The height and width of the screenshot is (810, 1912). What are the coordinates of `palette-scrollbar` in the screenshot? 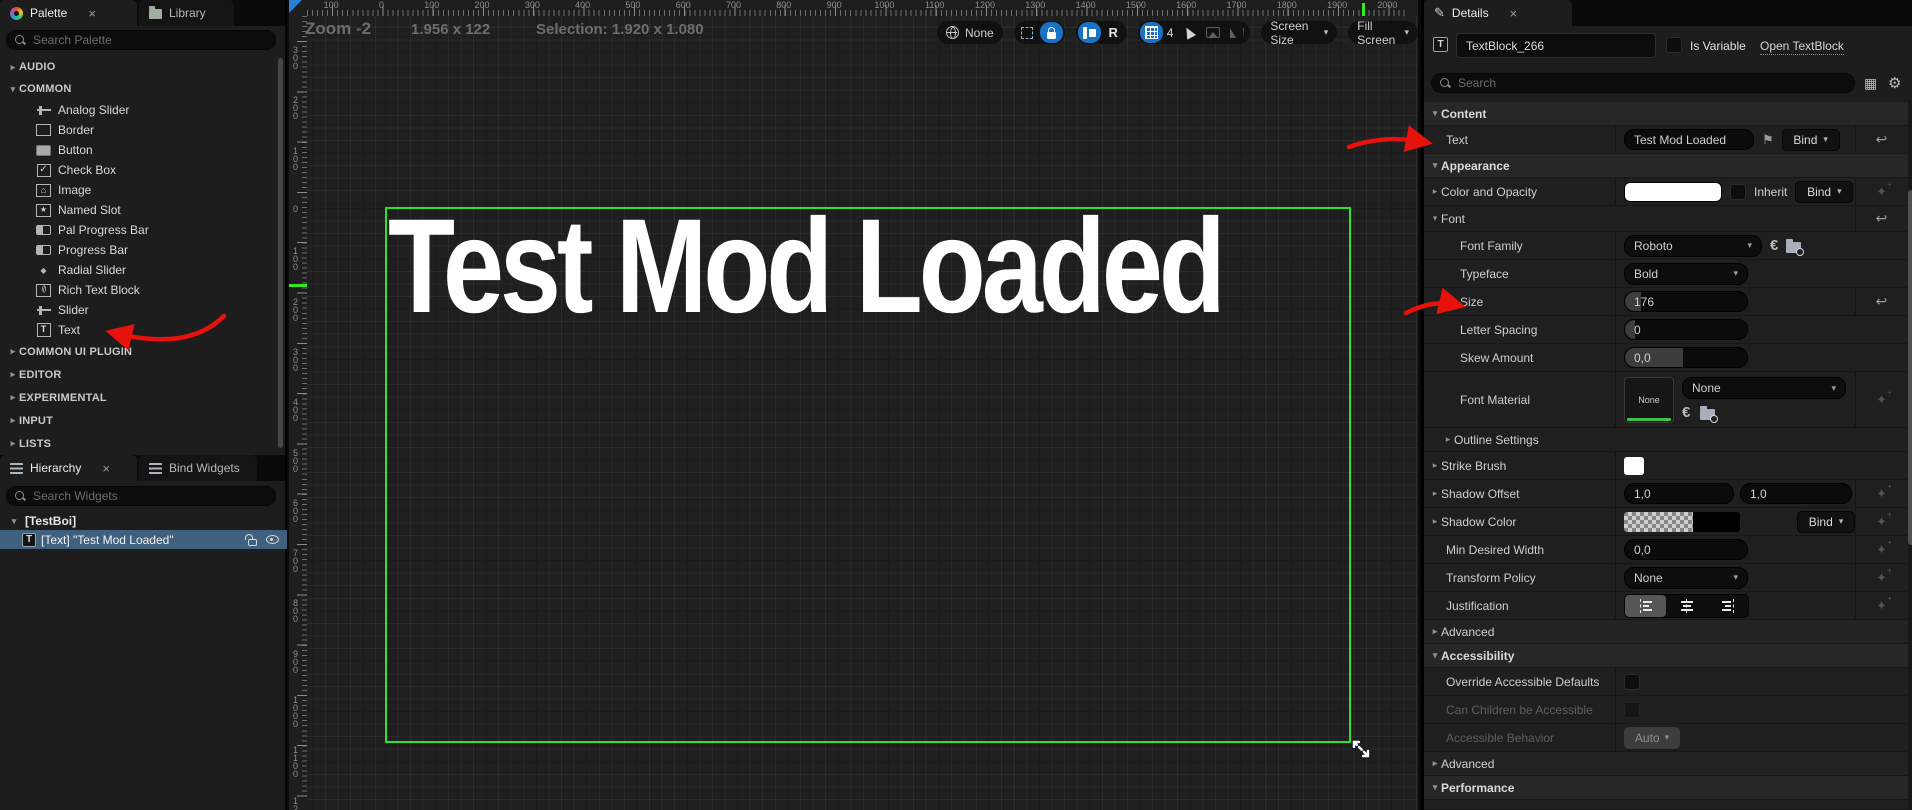 It's located at (280, 253).